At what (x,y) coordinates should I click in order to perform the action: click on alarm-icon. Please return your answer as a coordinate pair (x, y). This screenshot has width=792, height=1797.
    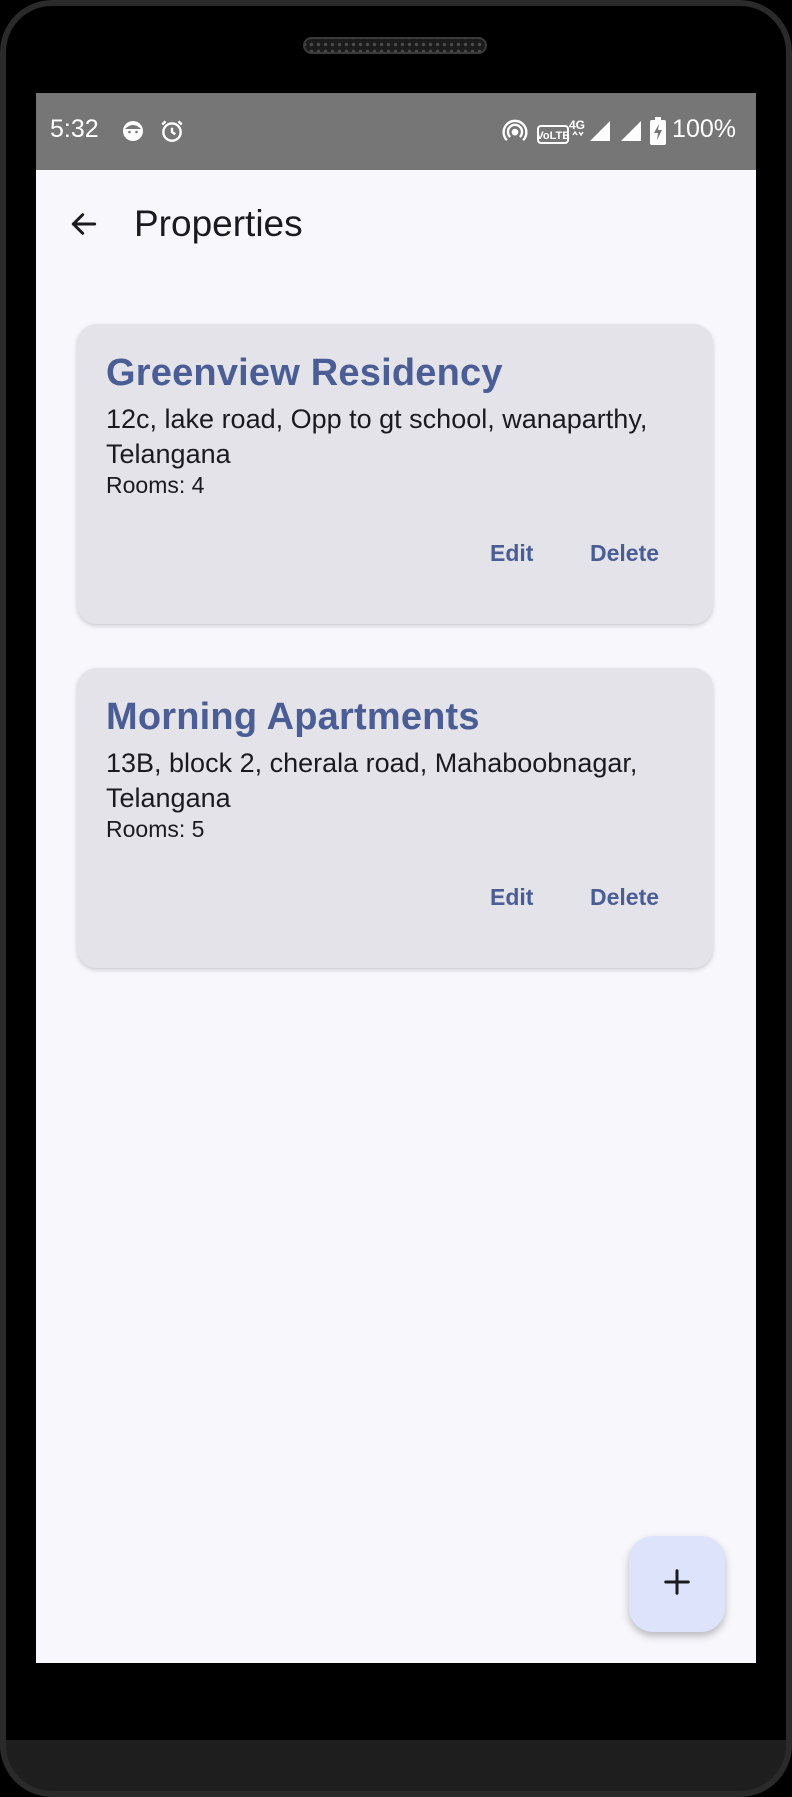
    Looking at the image, I should click on (172, 133).